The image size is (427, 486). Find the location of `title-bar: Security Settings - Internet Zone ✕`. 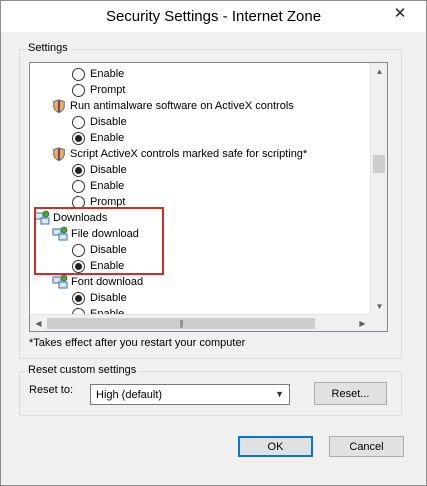

title-bar: Security Settings - Internet Zone ✕ is located at coordinates (213, 16).